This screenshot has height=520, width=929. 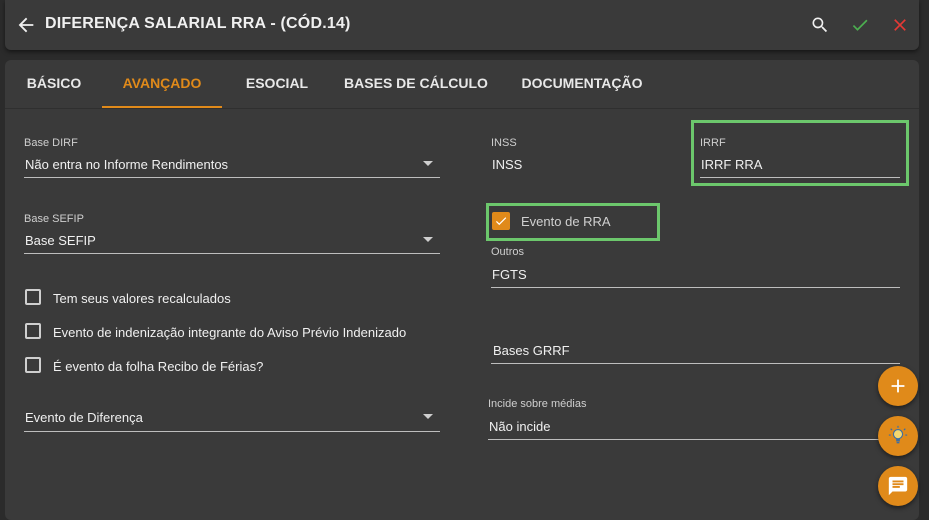 I want to click on inss-field: INSS, so click(x=507, y=164).